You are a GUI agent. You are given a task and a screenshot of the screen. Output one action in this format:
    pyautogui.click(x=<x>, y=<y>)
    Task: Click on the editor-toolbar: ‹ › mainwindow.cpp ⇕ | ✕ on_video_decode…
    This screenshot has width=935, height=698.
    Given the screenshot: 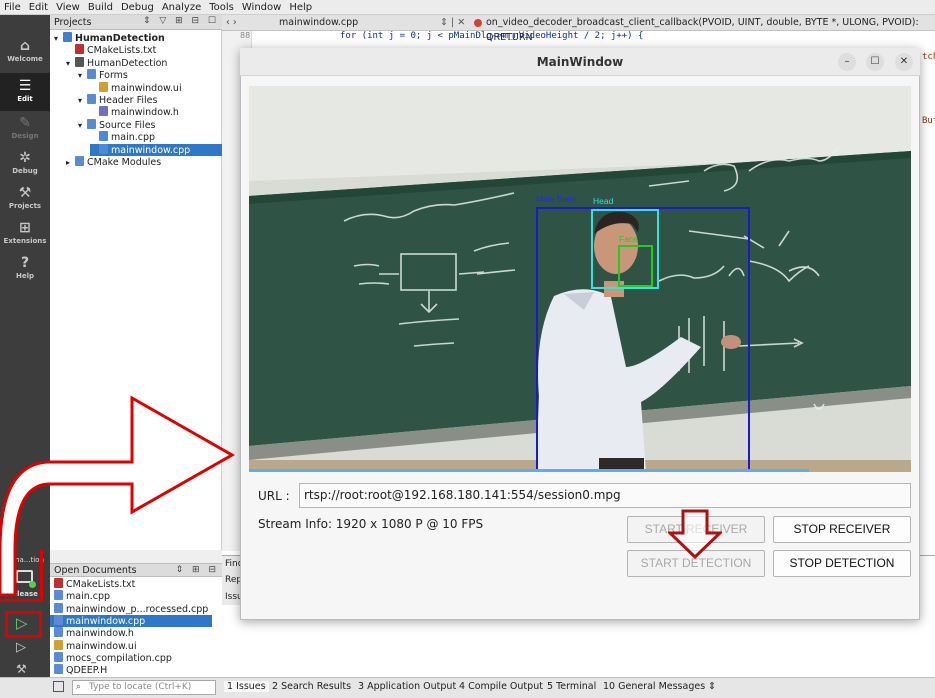 What is the action you would take?
    pyautogui.click(x=578, y=29)
    